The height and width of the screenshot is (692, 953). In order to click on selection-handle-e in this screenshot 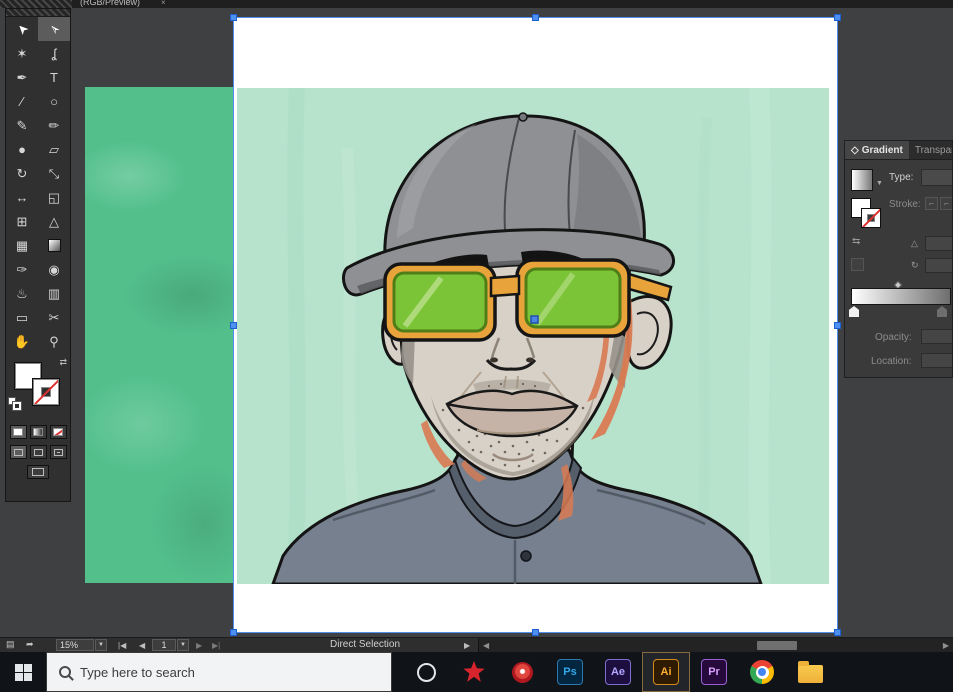, I will do `click(837, 325)`.